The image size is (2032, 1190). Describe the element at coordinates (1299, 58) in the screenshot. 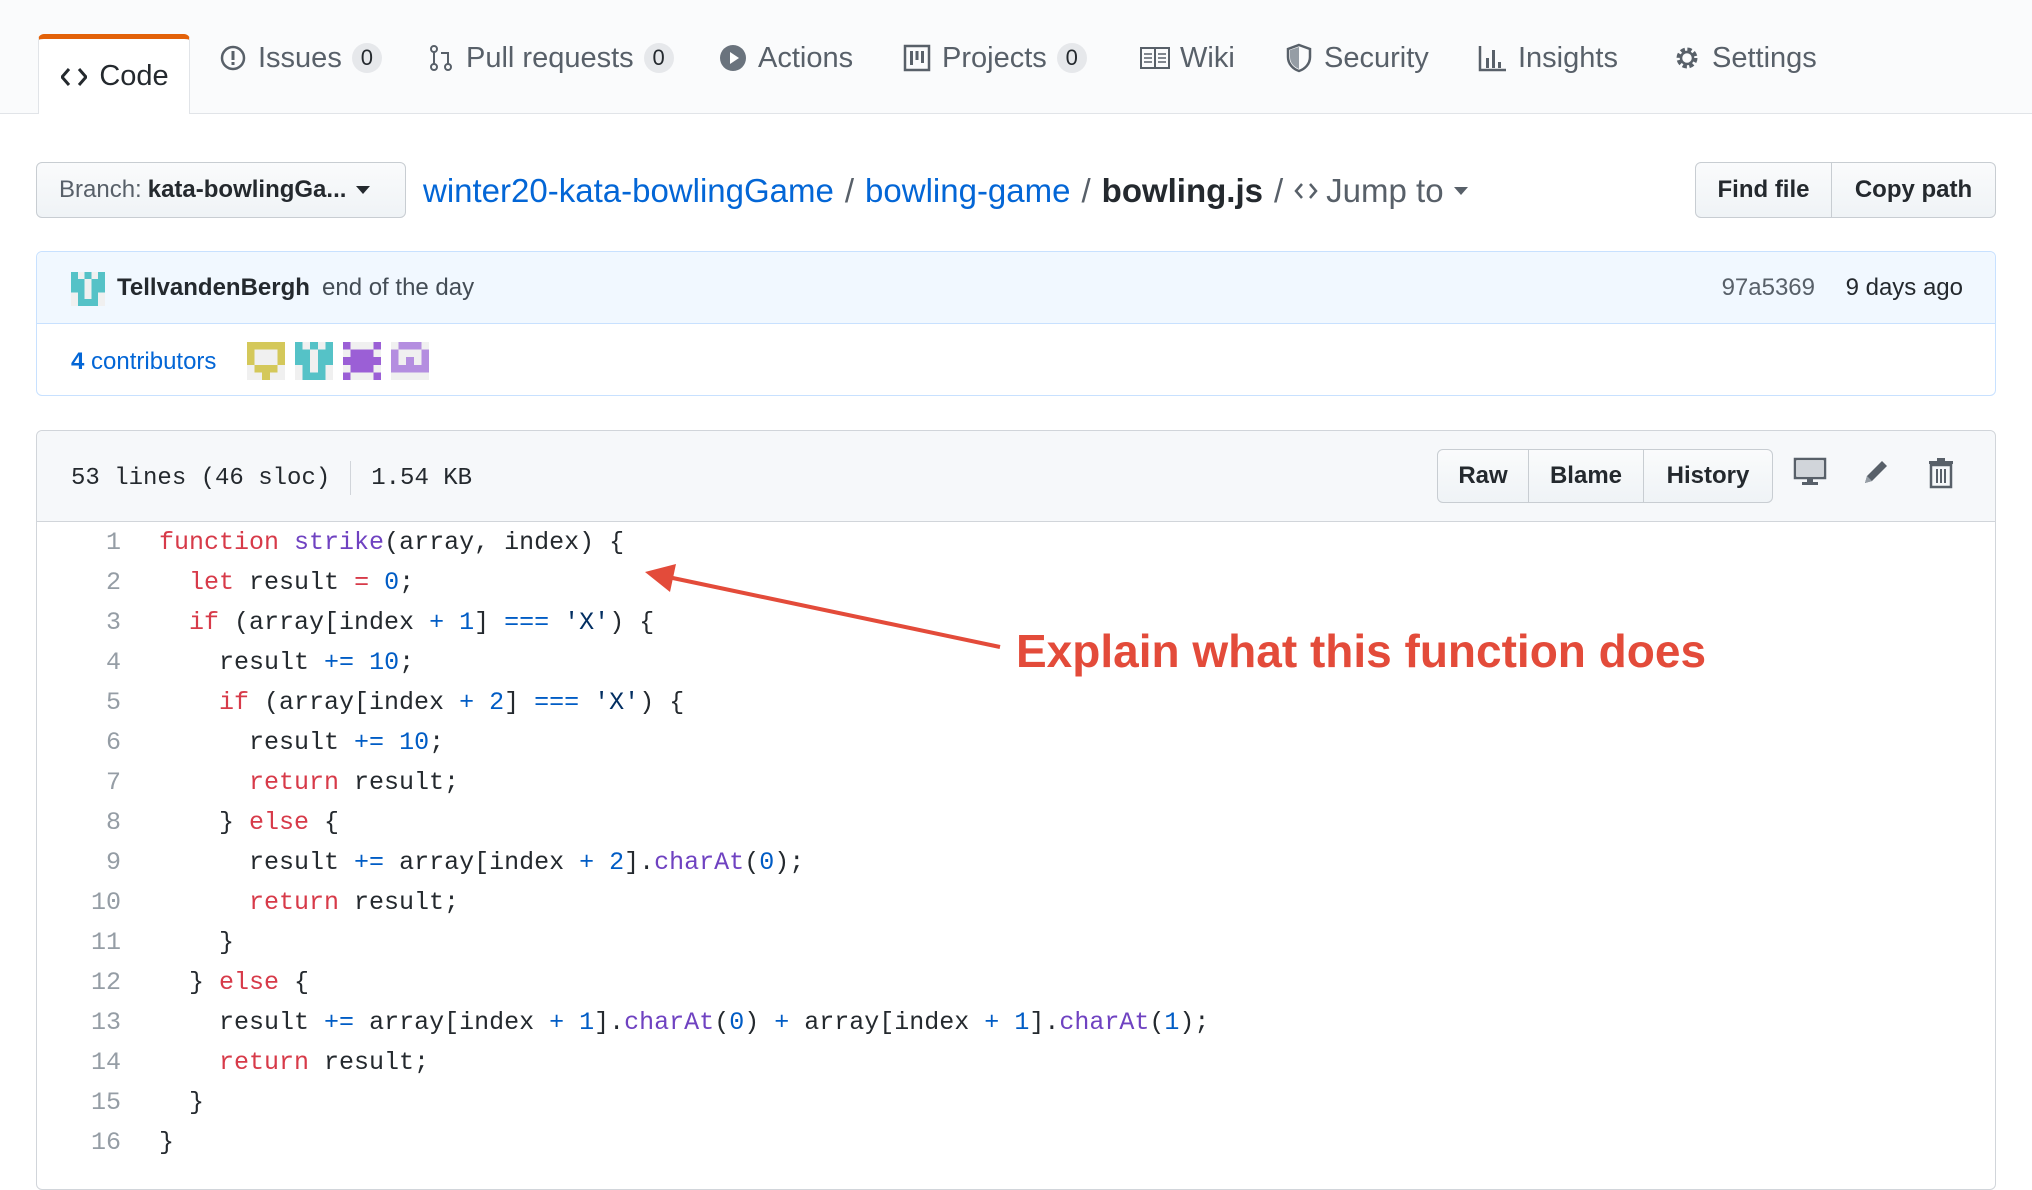

I see `shield-icon` at that location.